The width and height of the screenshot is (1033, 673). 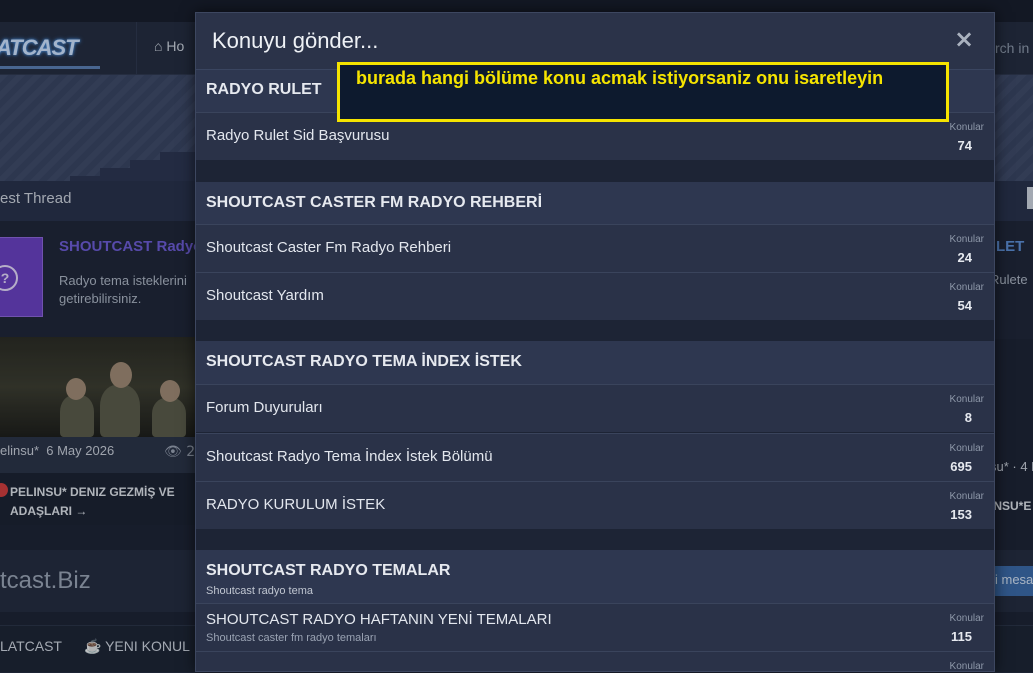 I want to click on close-icon: ×, so click(x=964, y=39).